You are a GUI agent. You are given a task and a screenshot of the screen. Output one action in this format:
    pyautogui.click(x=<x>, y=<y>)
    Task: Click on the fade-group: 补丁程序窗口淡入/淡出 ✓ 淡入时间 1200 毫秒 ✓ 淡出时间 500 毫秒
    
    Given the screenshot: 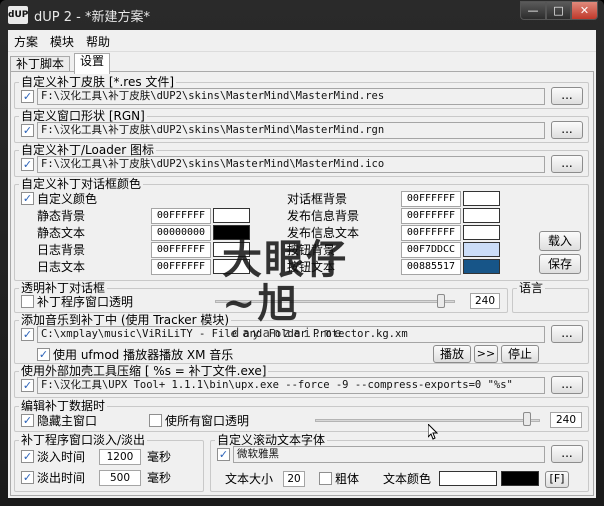 What is the action you would take?
    pyautogui.click(x=109, y=462)
    